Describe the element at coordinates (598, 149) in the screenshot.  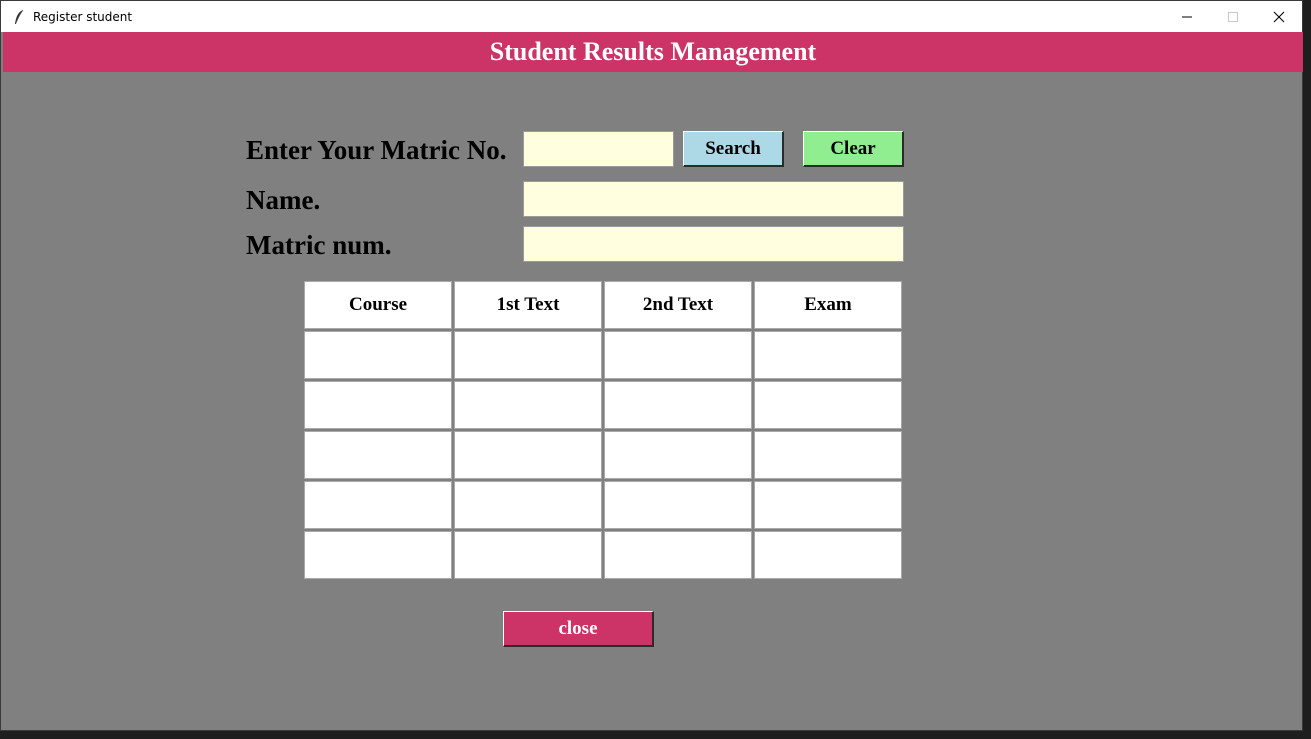
I see `matric-input` at that location.